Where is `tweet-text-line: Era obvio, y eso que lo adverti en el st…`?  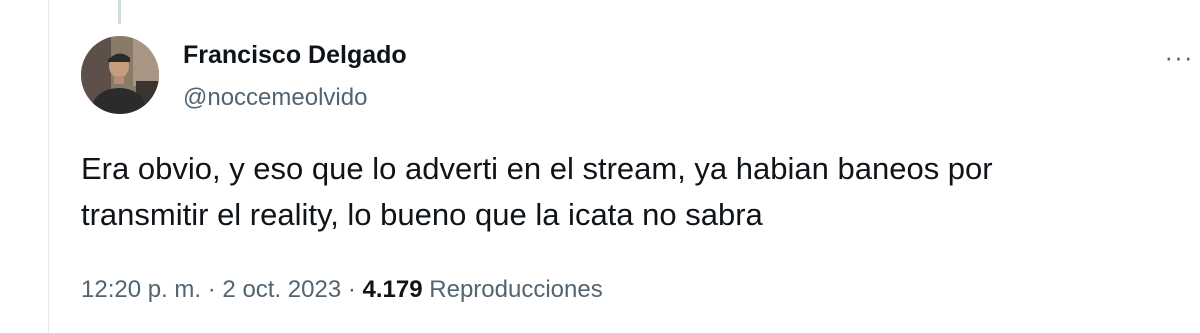
tweet-text-line: Era obvio, y eso que lo adverti en el st… is located at coordinates (537, 168).